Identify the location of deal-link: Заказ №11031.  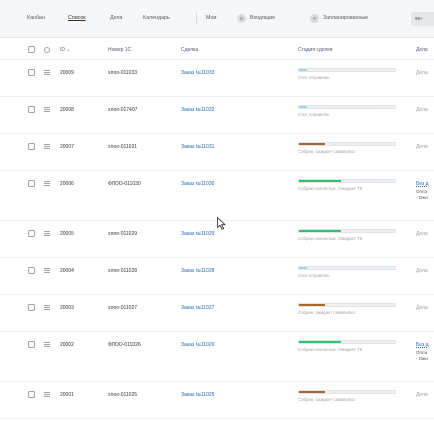
(197, 147).